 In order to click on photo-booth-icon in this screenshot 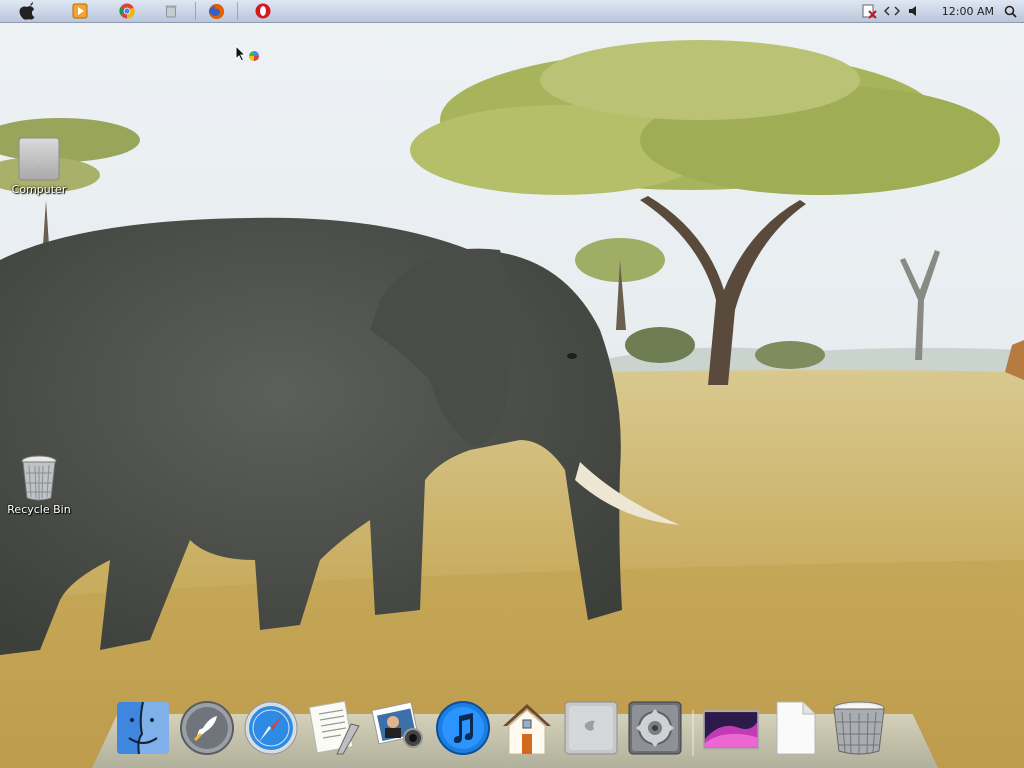, I will do `click(399, 725)`.